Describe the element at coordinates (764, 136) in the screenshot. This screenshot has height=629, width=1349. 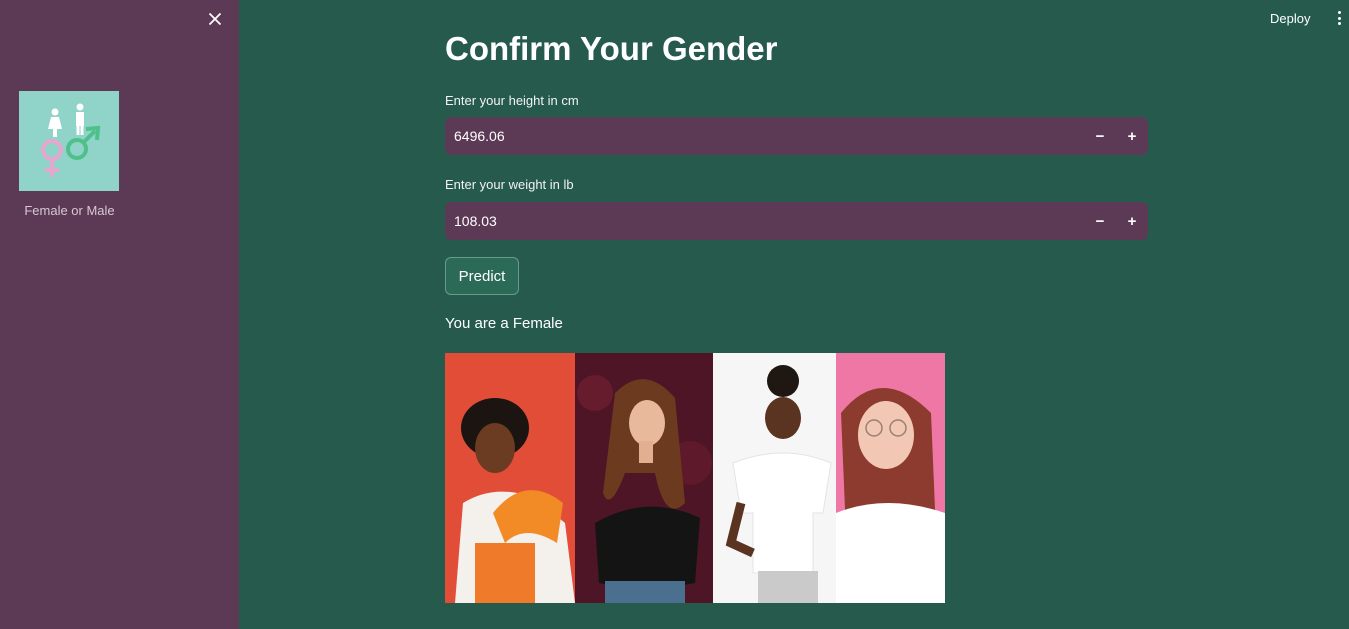
I see `height-input` at that location.